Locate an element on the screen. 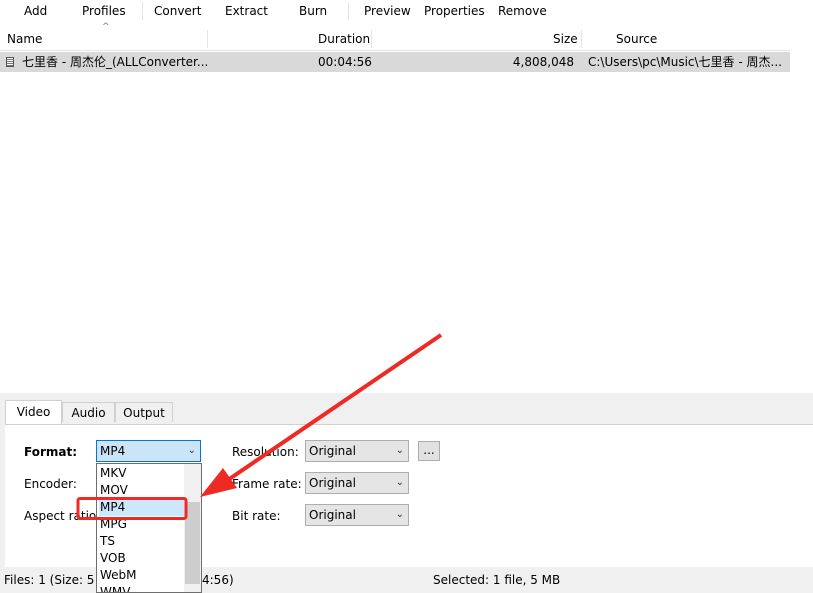 The height and width of the screenshot is (593, 813). add-button: Add is located at coordinates (35, 11).